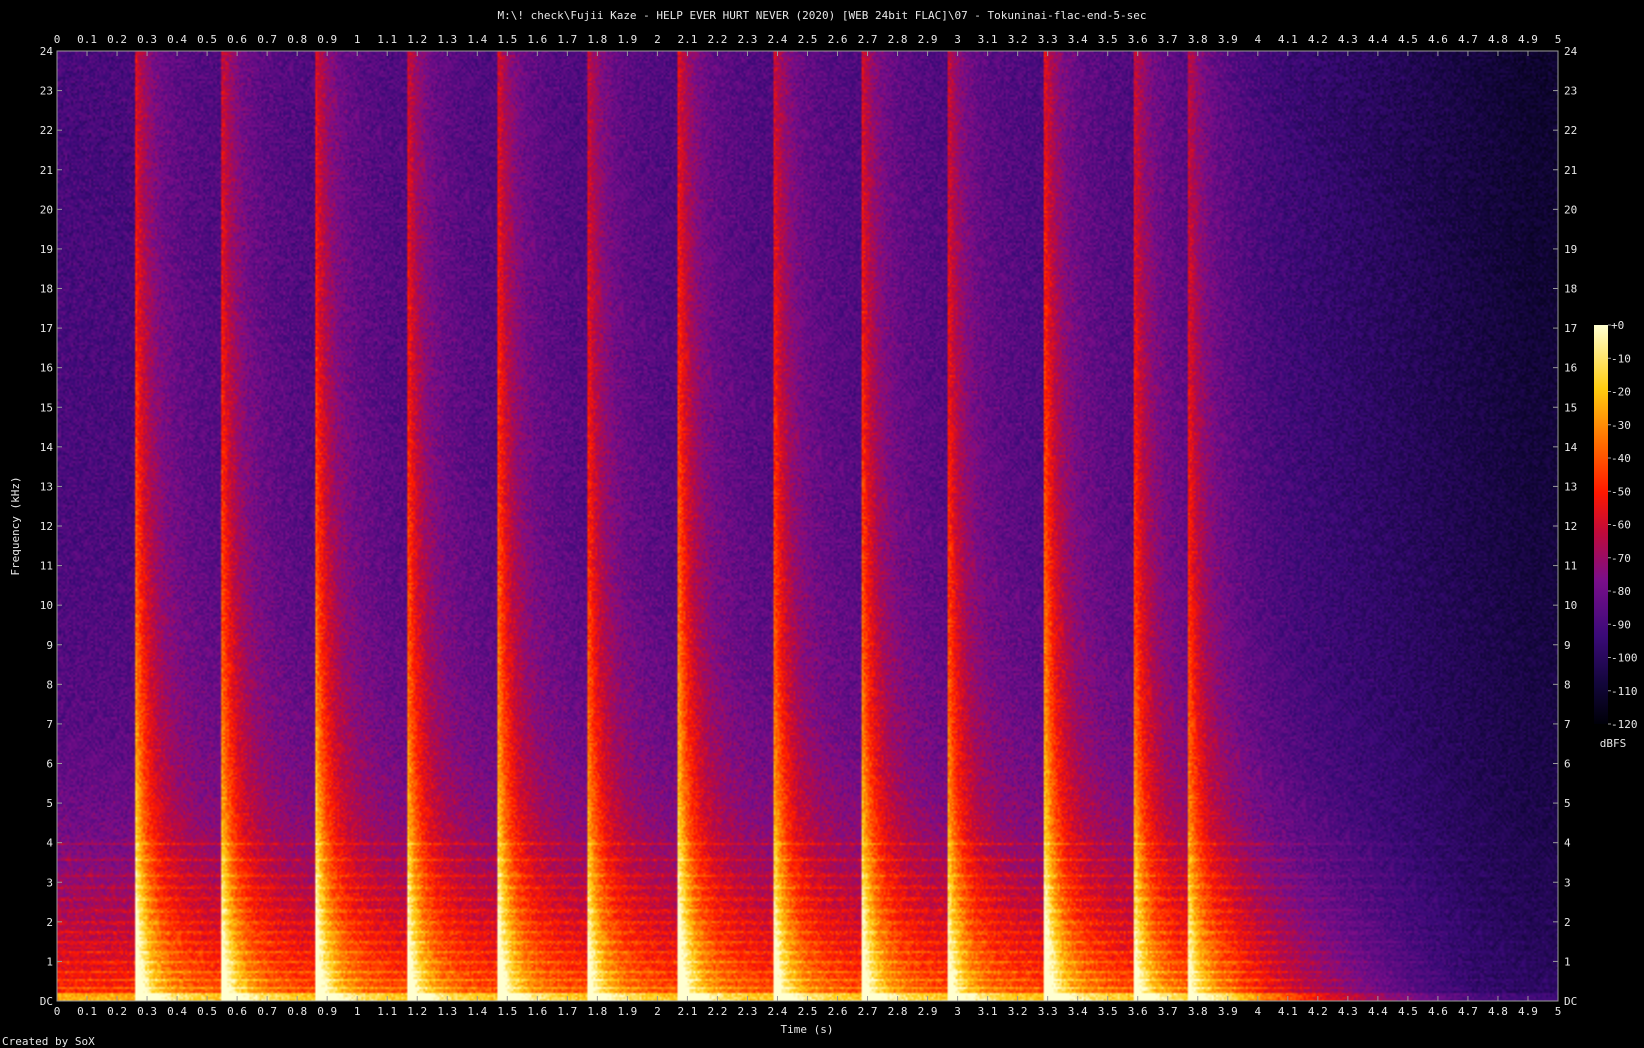 The image size is (1644, 1048). Describe the element at coordinates (597, 39) in the screenshot. I see `x-tick-label-top: 1.8` at that location.